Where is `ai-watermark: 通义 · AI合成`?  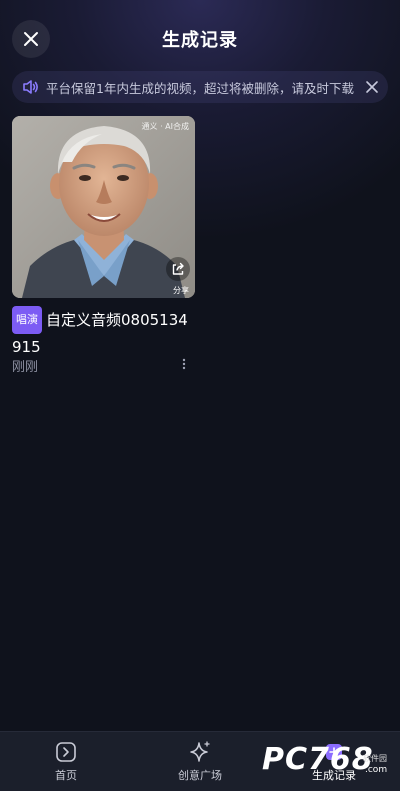
ai-watermark: 通义 · AI合成 is located at coordinates (165, 126).